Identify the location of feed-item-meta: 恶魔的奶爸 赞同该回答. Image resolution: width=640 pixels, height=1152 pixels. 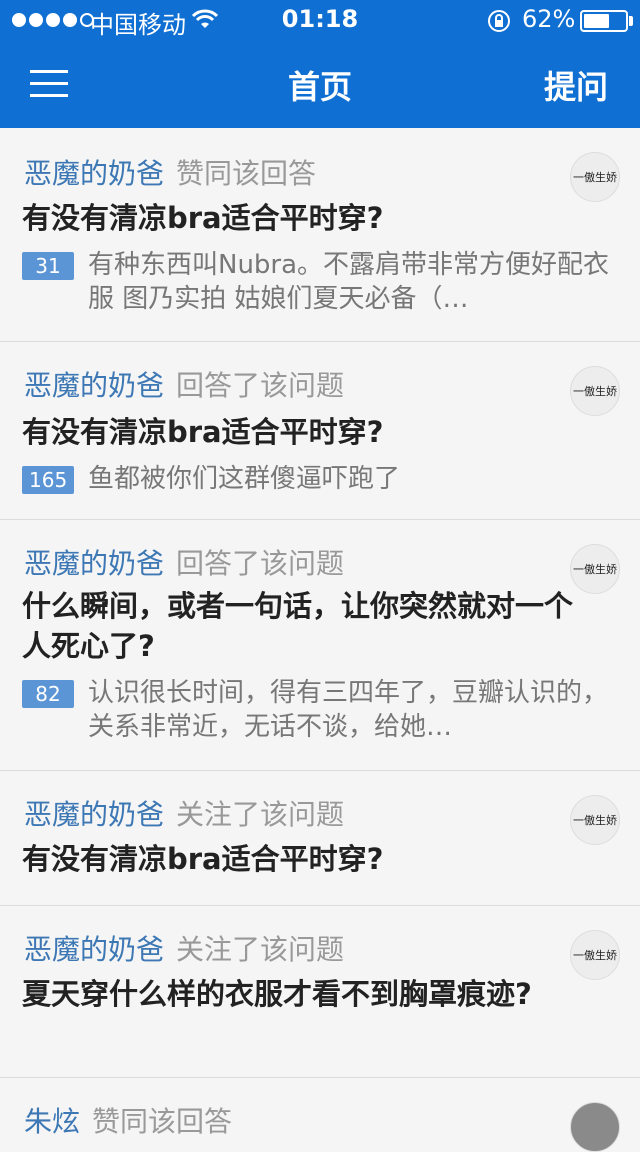
(170, 172).